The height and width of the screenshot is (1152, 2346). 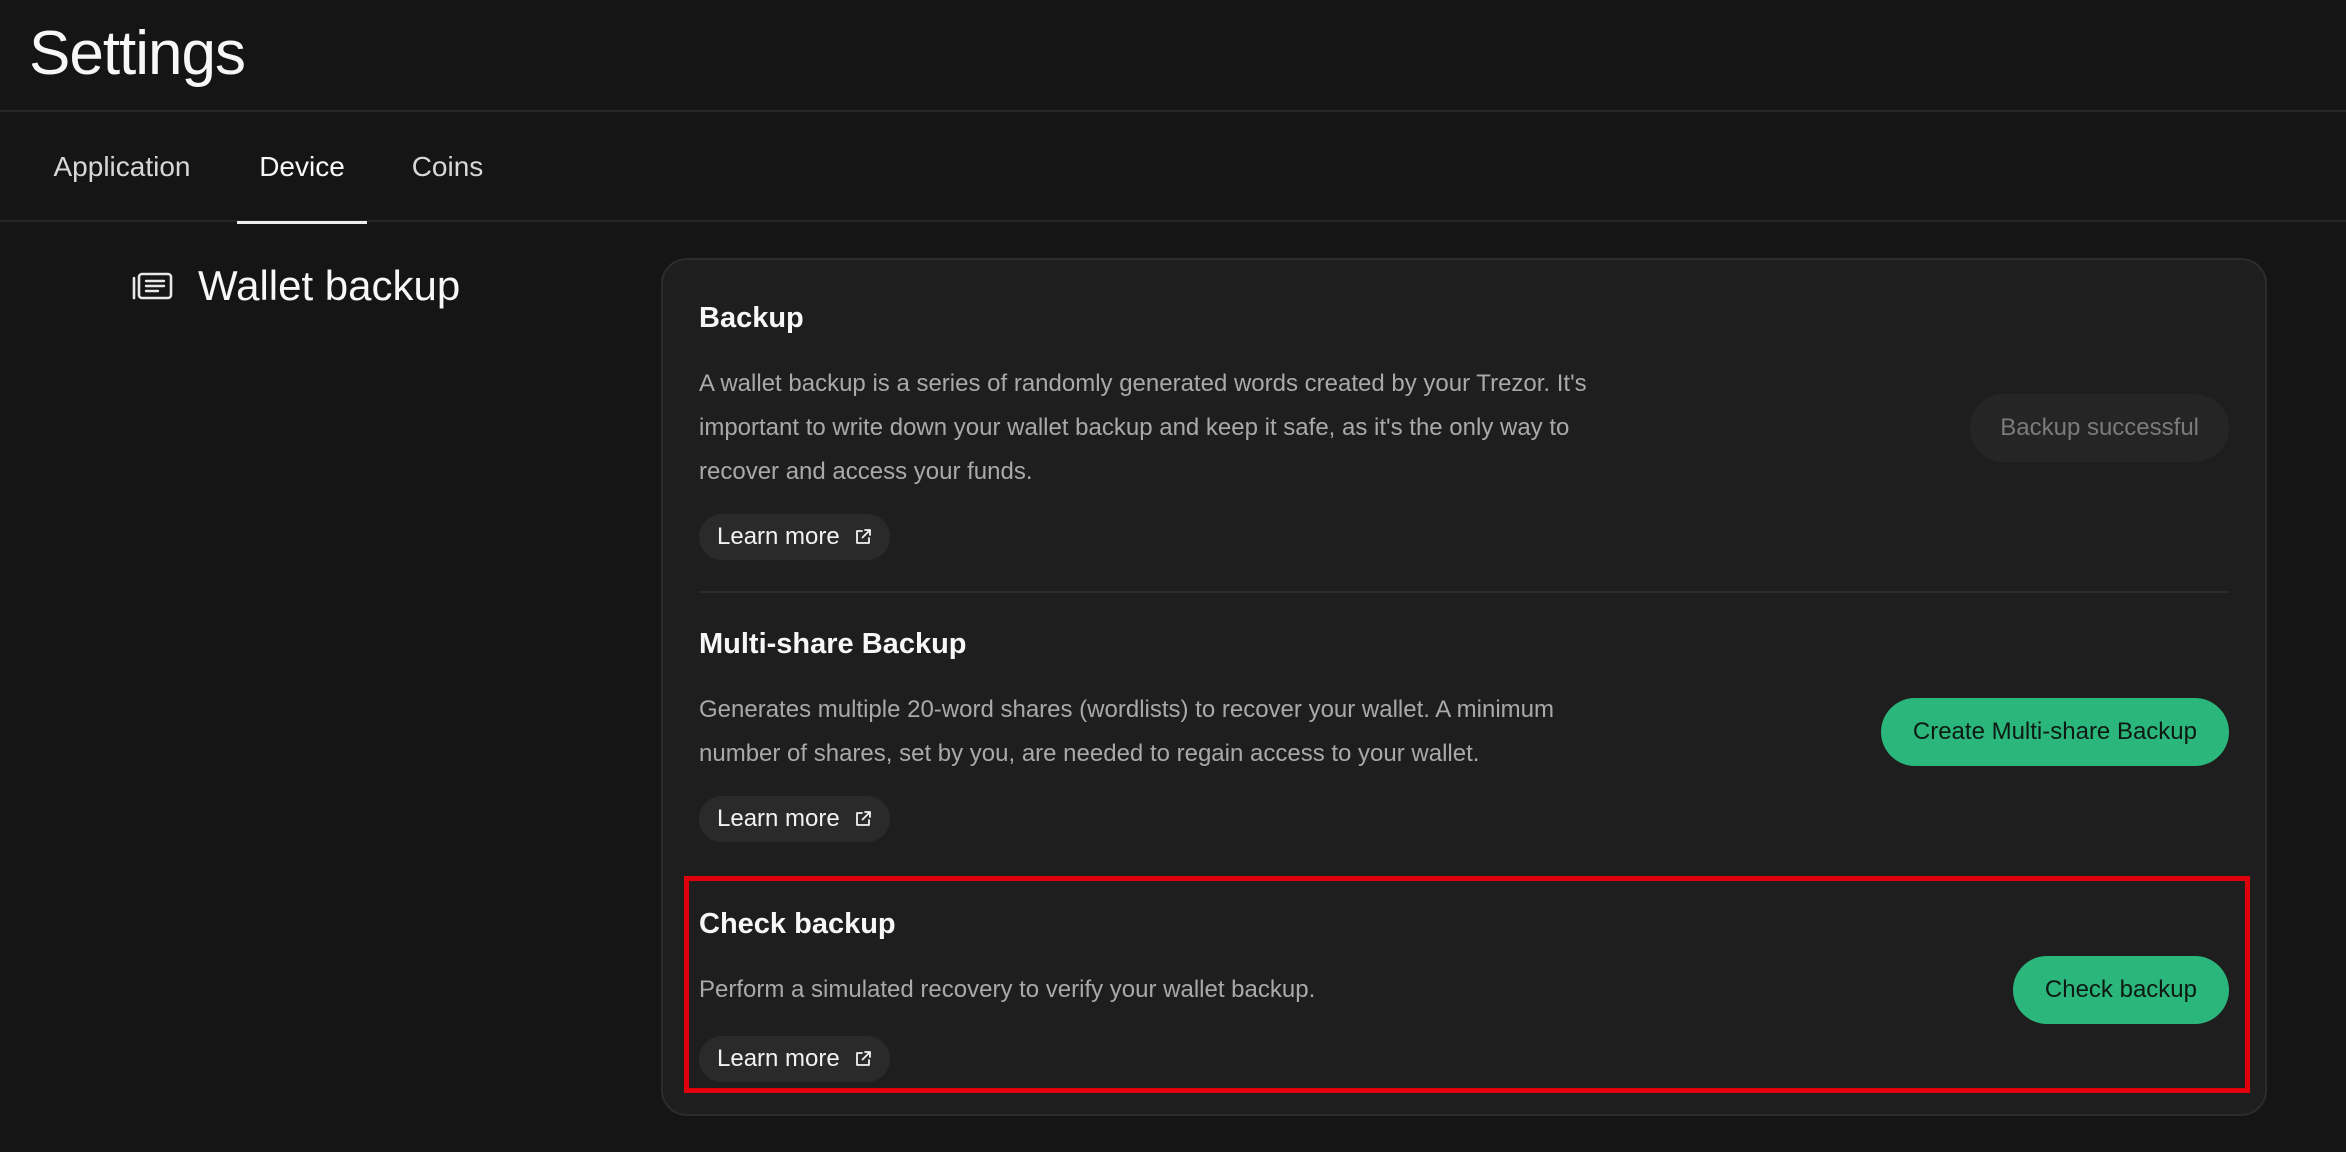 I want to click on multishare-title: Multi-share Backup, so click(x=833, y=644).